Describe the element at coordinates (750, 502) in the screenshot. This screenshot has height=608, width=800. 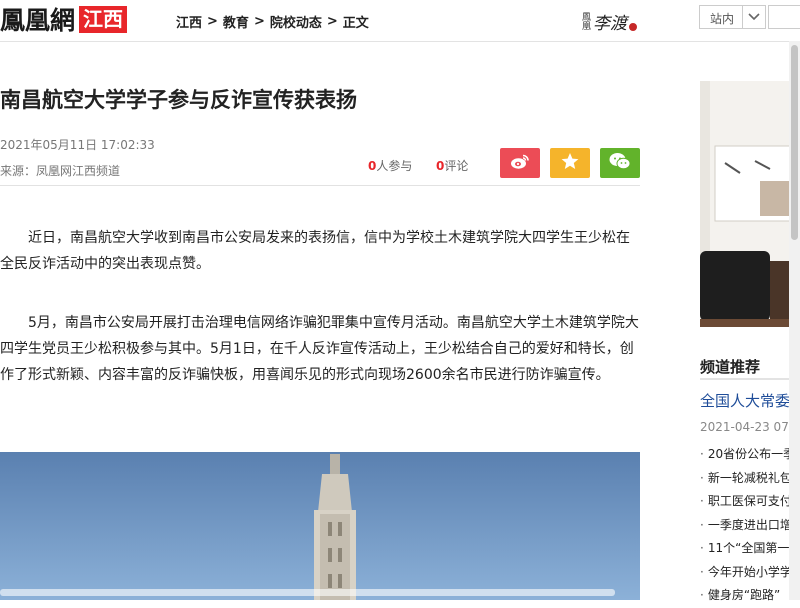
I see `list-item: 职工医保可支付家` at that location.